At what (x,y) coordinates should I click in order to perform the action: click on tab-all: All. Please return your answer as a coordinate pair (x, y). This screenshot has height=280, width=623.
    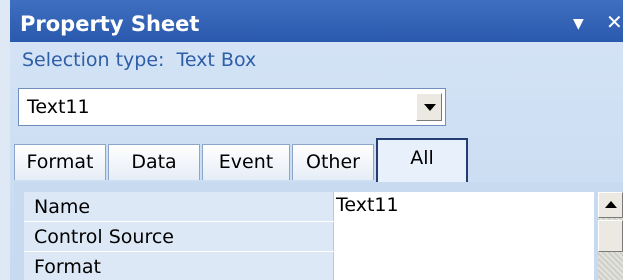
    Looking at the image, I should click on (422, 160).